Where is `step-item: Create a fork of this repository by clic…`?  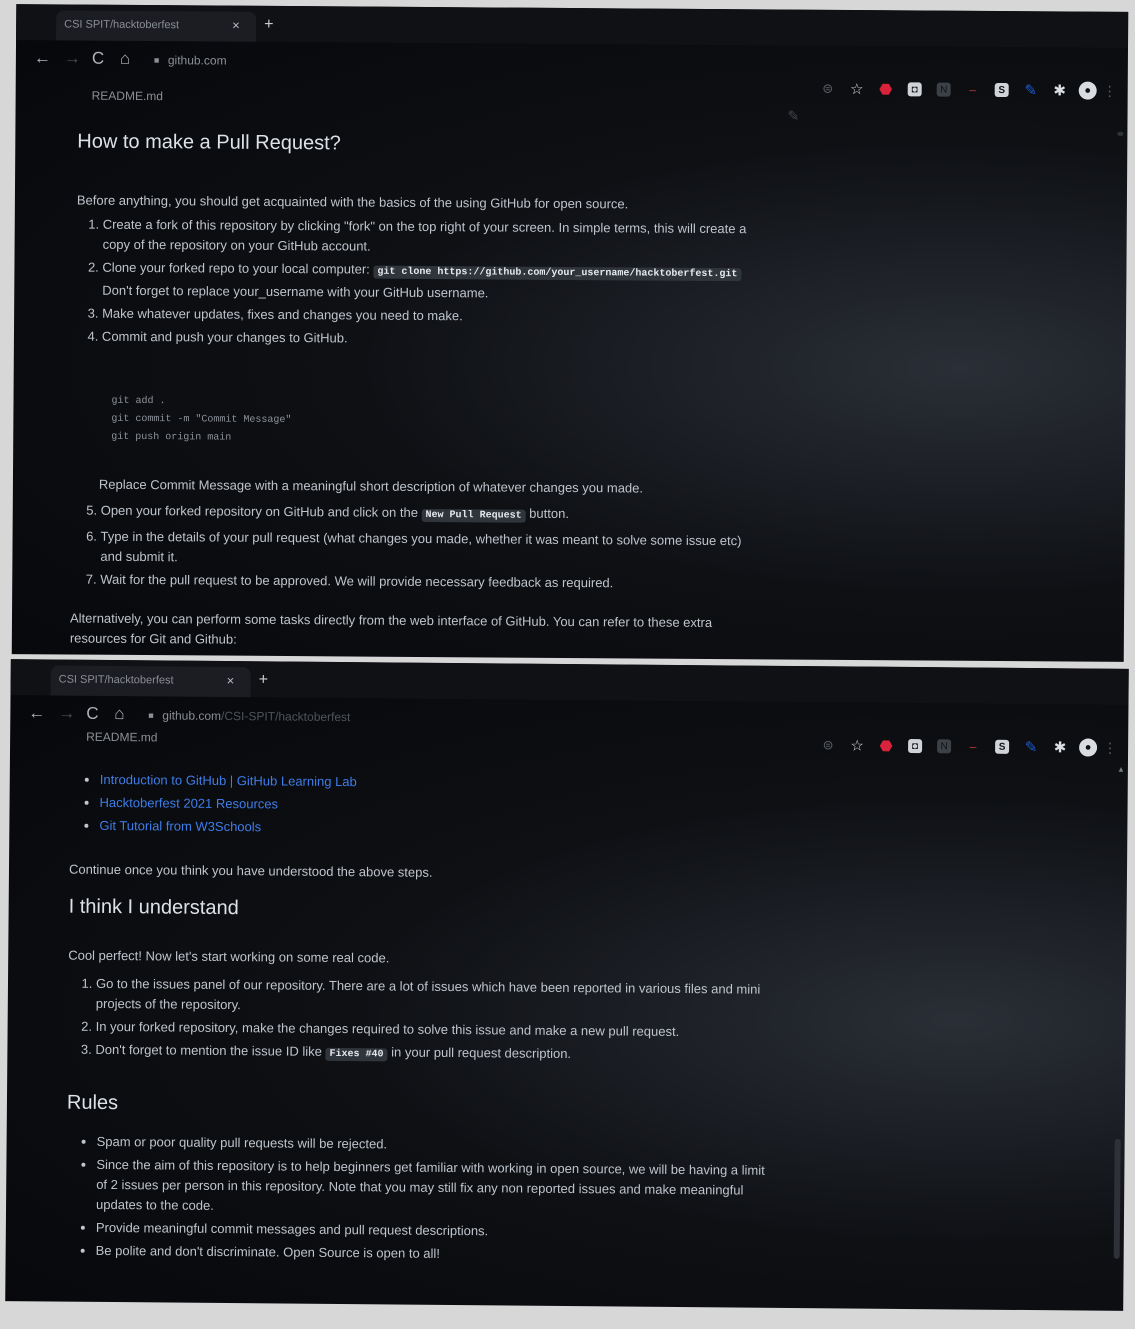 step-item: Create a fork of this repository by clic… is located at coordinates (433, 237).